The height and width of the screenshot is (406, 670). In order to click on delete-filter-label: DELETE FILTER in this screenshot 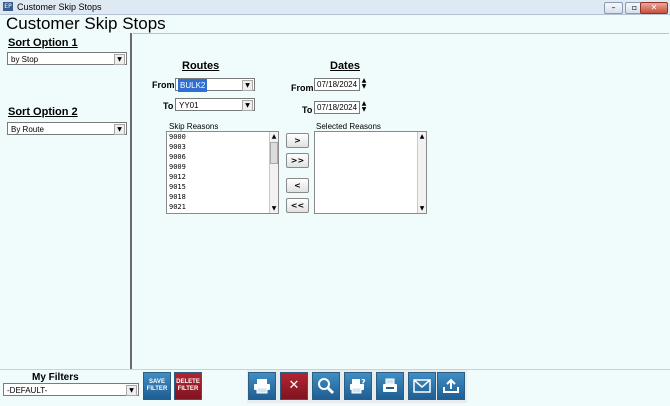, I will do `click(188, 385)`.